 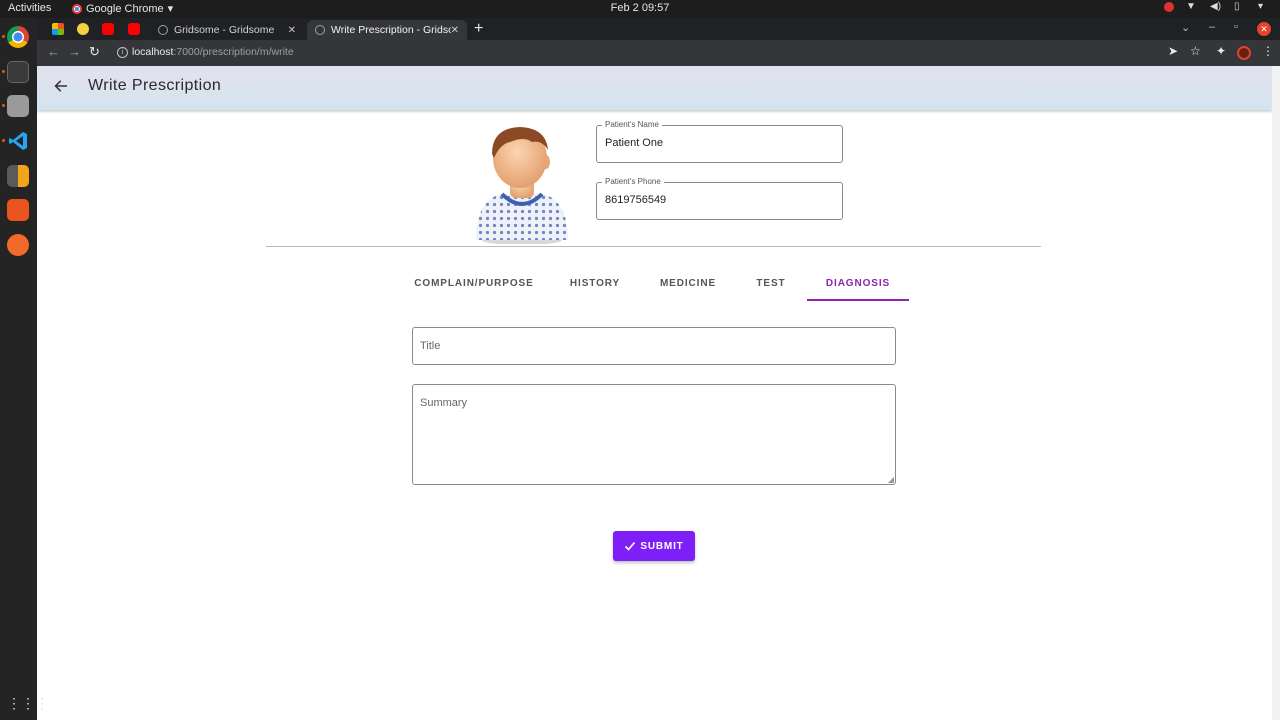 What do you see at coordinates (83, 29) in the screenshot?
I see `pinned-tab-icon` at bounding box center [83, 29].